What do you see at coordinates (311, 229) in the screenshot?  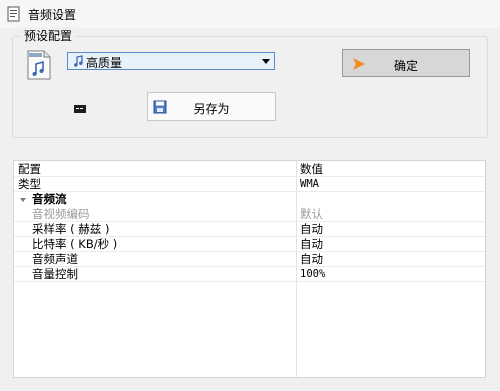 I see `sample-rate-value: 自动` at bounding box center [311, 229].